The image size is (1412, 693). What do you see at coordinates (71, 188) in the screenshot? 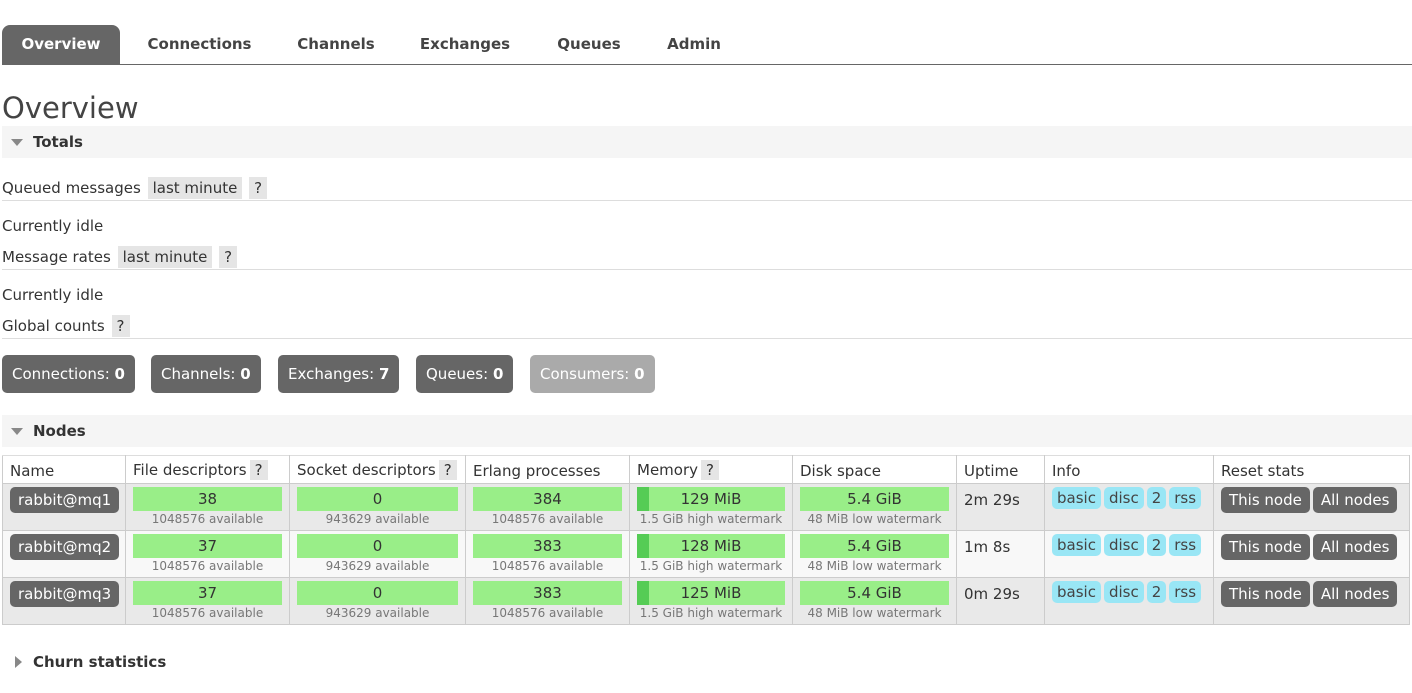
I see `queued-messages-label: Queued messages` at bounding box center [71, 188].